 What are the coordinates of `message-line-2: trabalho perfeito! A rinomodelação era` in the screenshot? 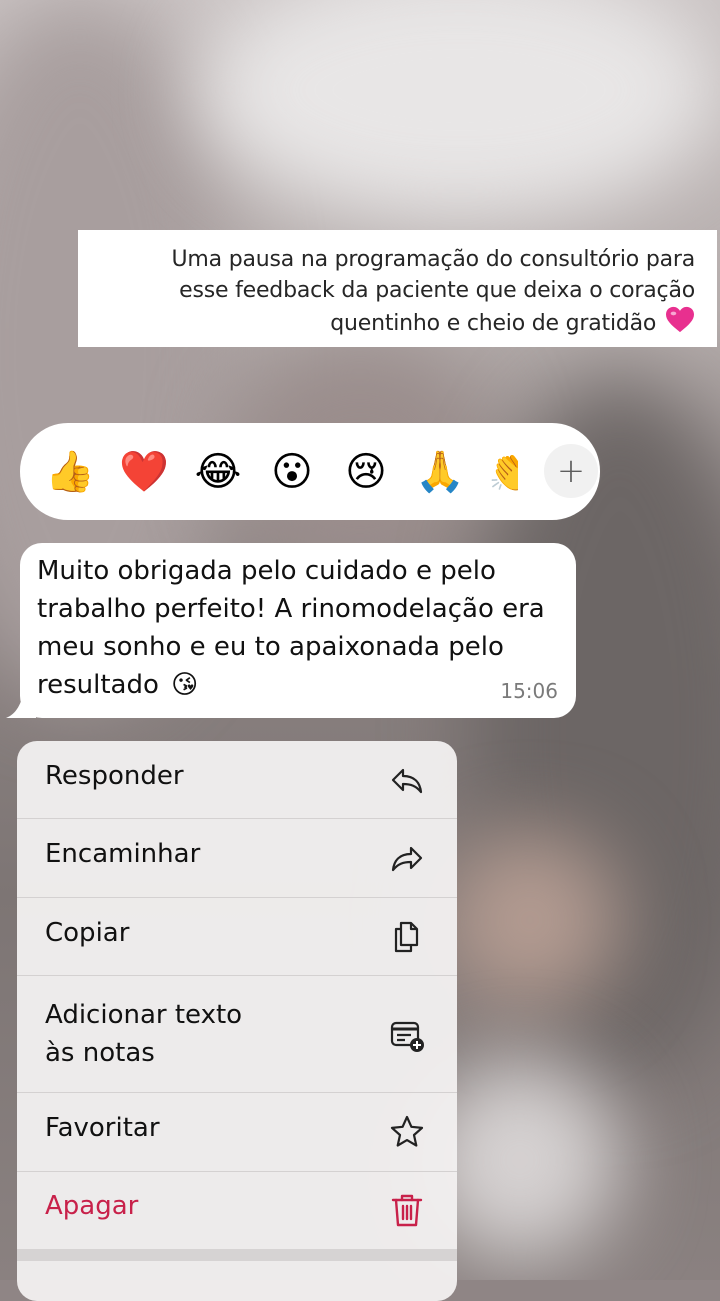 It's located at (291, 609).